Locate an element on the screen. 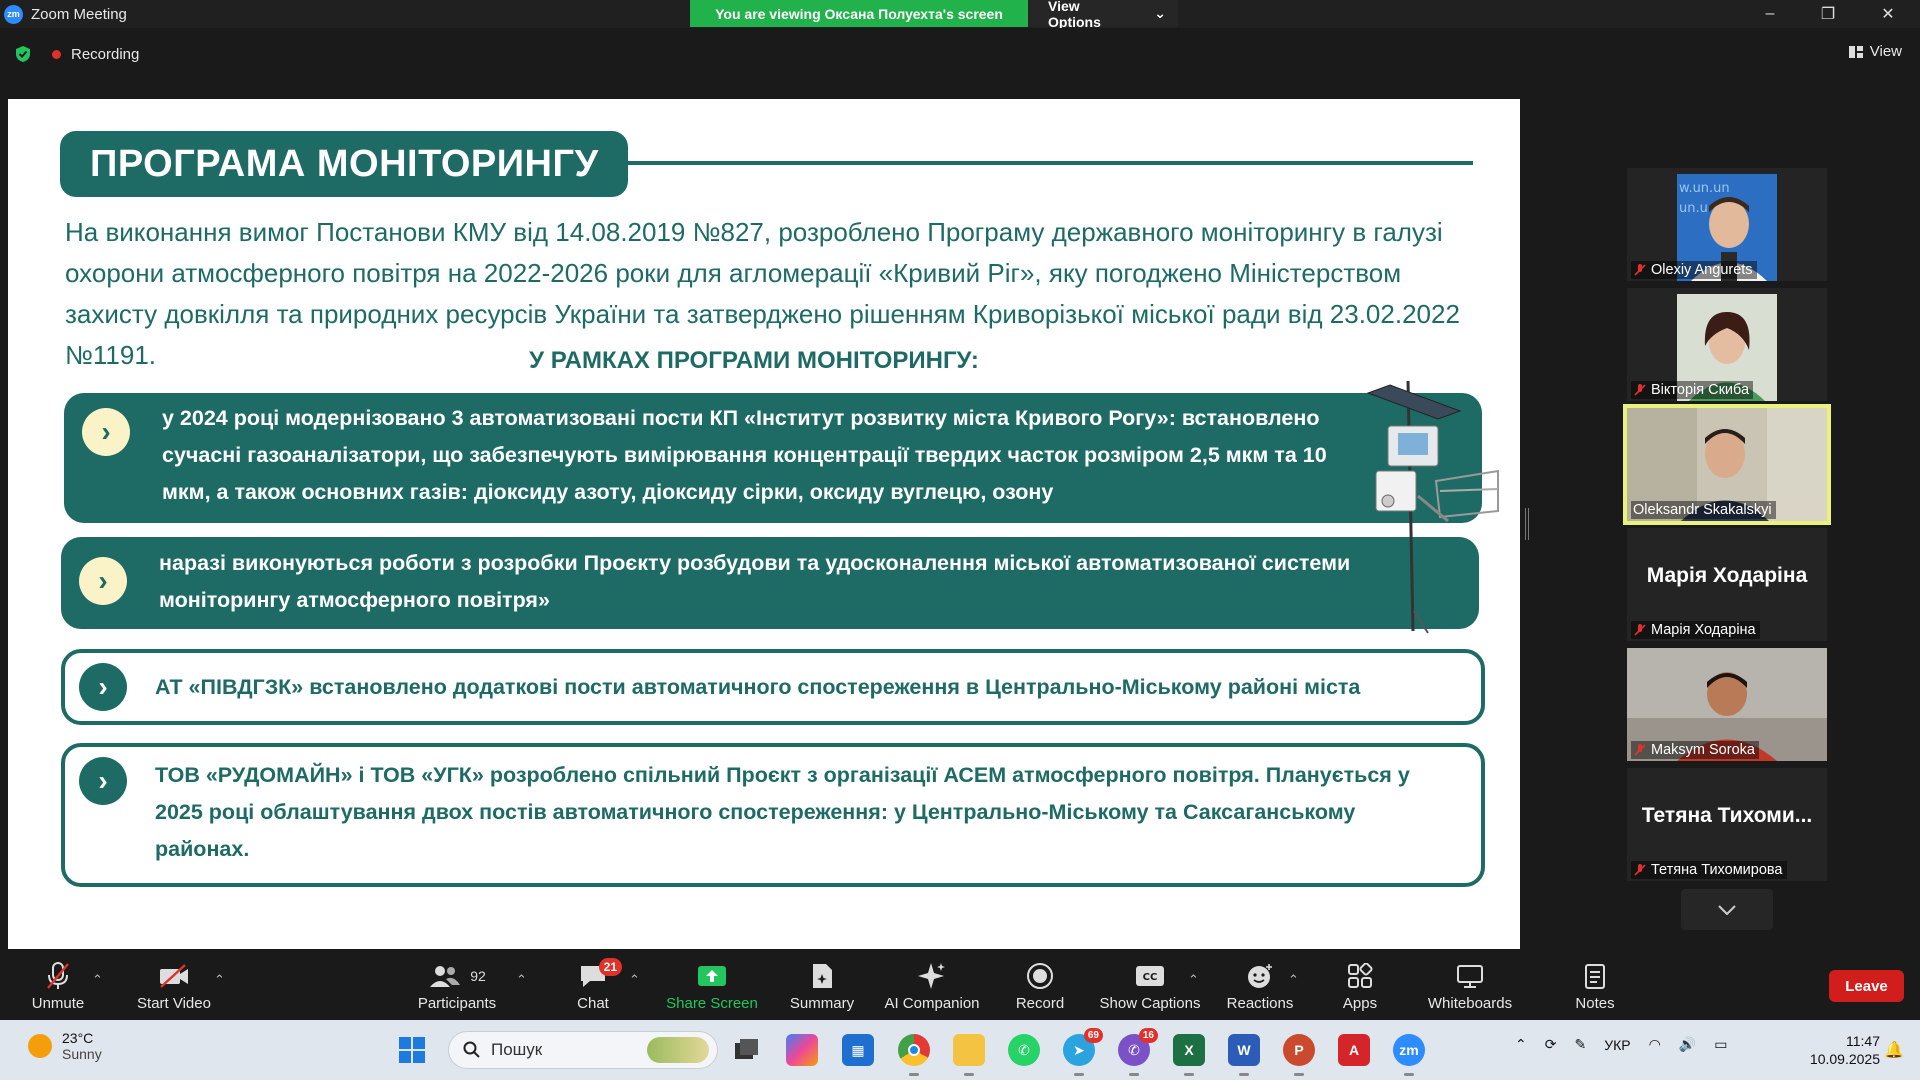 The width and height of the screenshot is (1920, 1080). participant-tile: Тетяна Тихоми... Тетяна Тихомирова is located at coordinates (1727, 824).